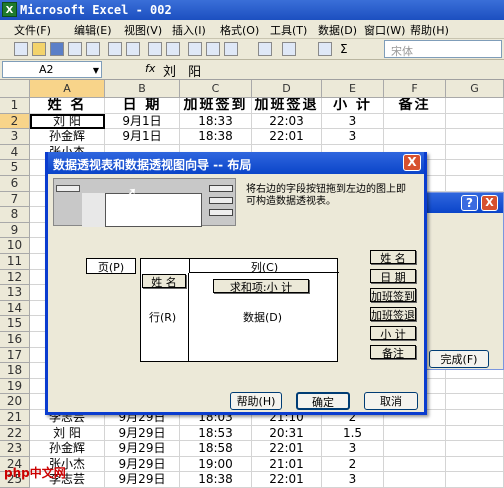 The image size is (504, 488). What do you see at coordinates (39, 49) in the screenshot?
I see `open-icon` at bounding box center [39, 49].